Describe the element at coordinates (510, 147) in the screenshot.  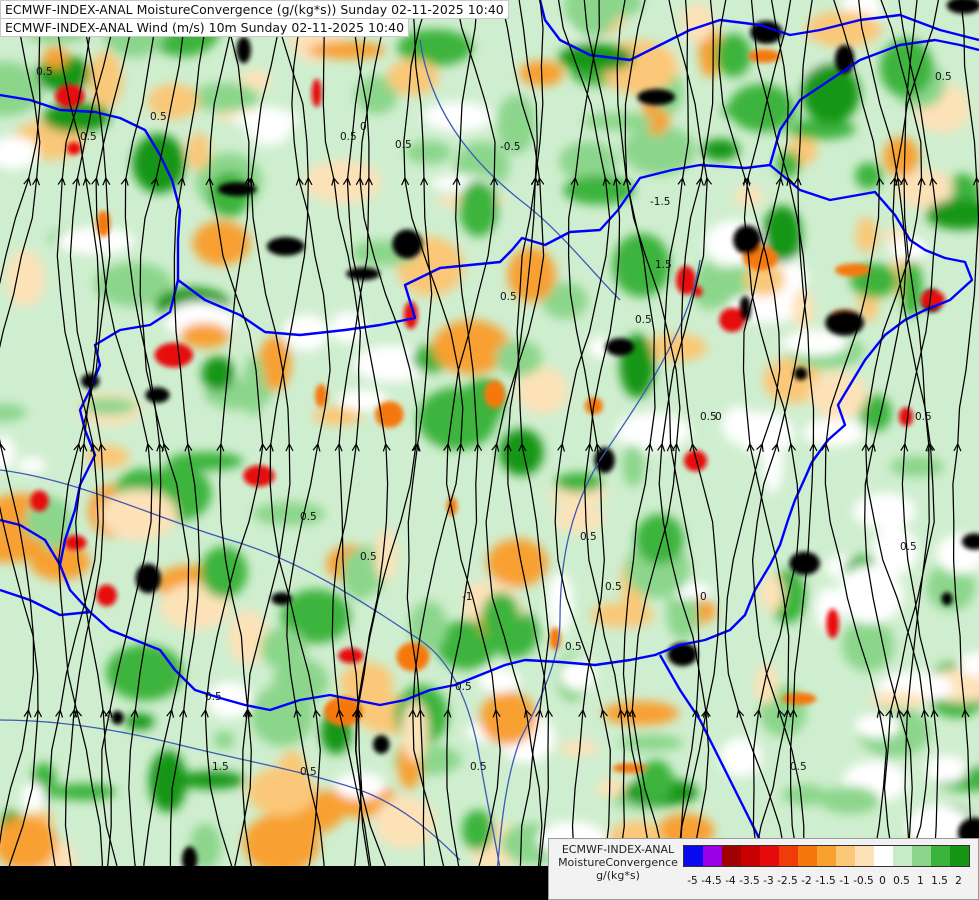
I see `contour-label: -0.5` at that location.